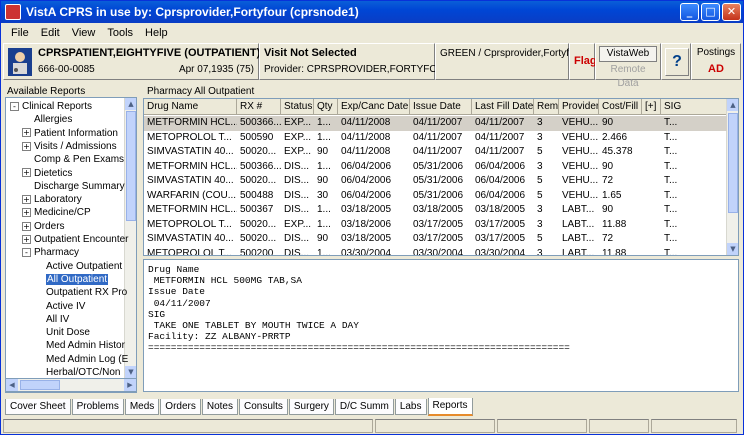  I want to click on scroll-up-icon: ▲, so click(130, 104).